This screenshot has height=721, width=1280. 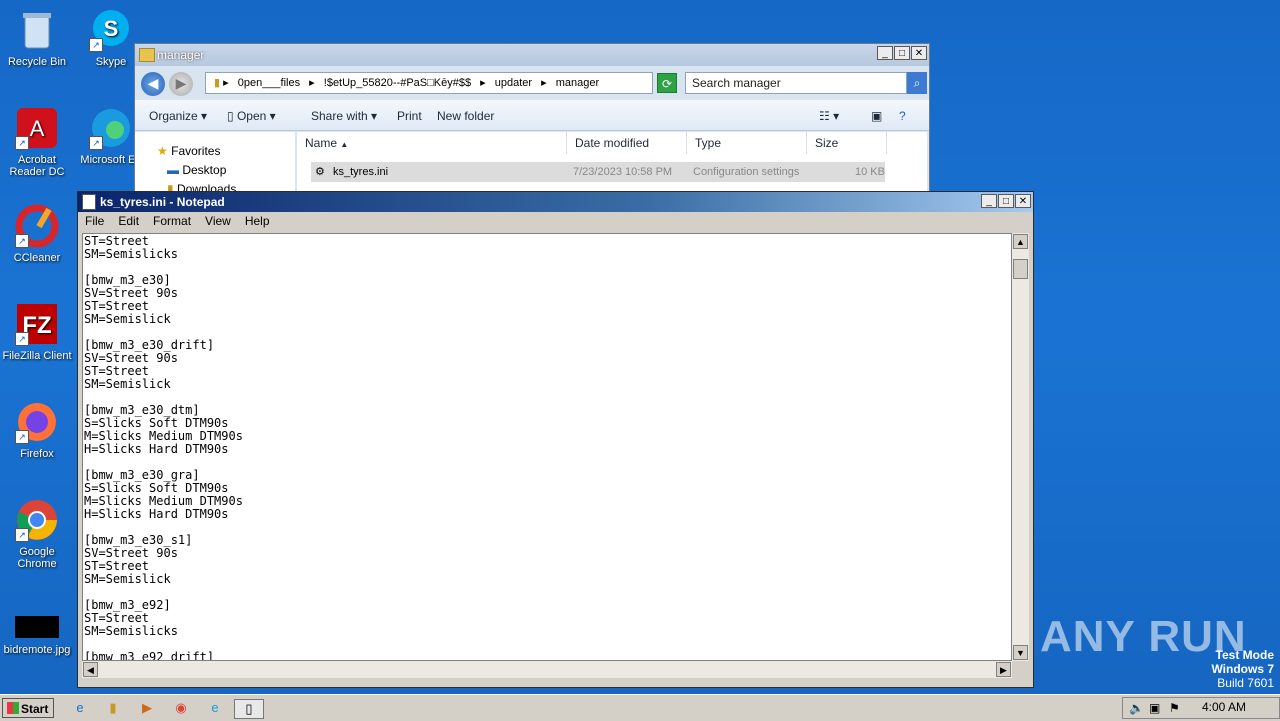 I want to click on view-options-icon: ☷ ▾, so click(x=829, y=116).